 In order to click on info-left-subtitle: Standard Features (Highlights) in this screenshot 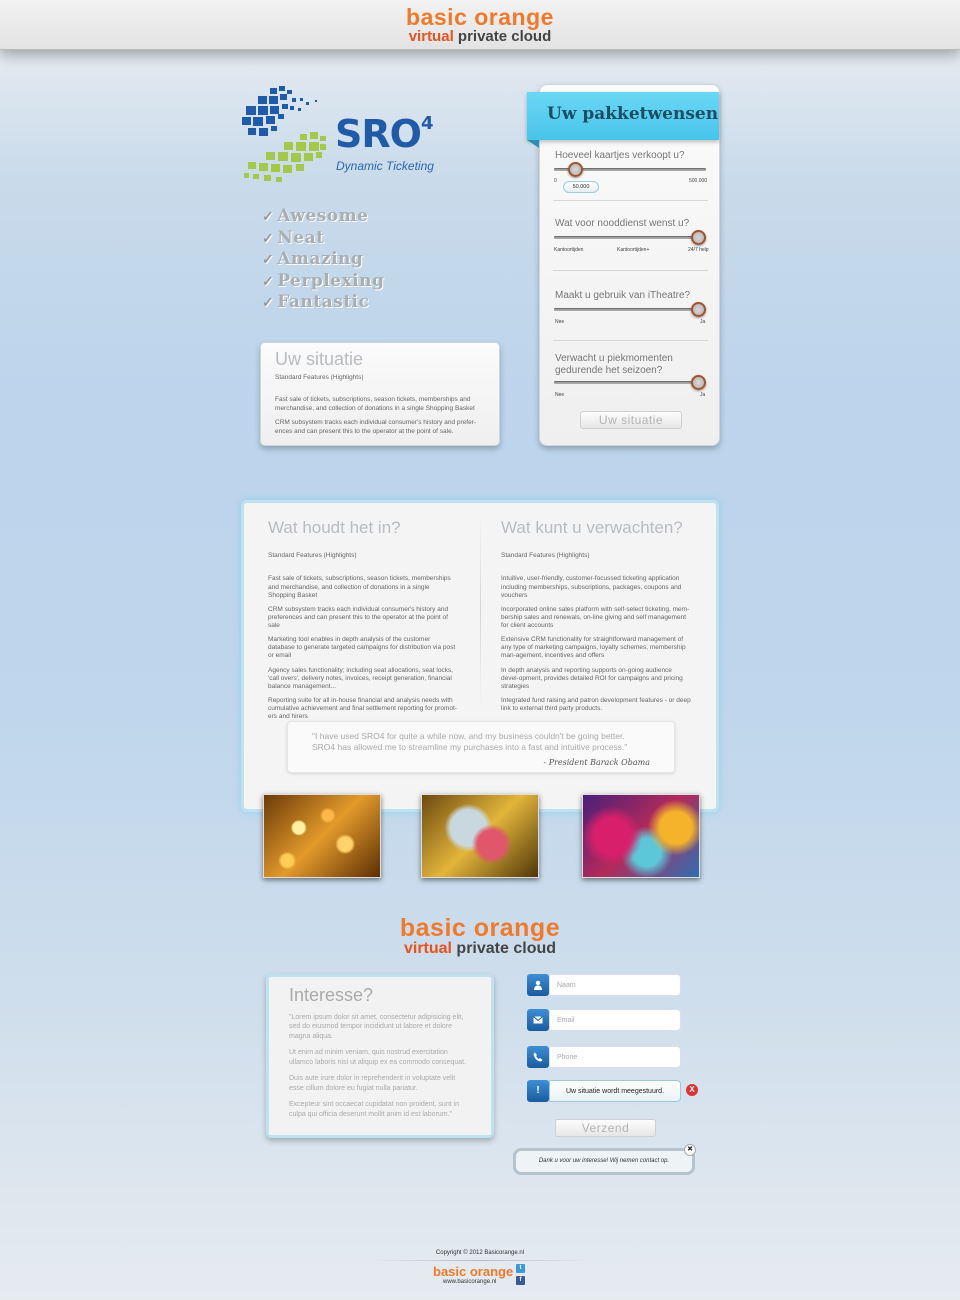, I will do `click(312, 555)`.